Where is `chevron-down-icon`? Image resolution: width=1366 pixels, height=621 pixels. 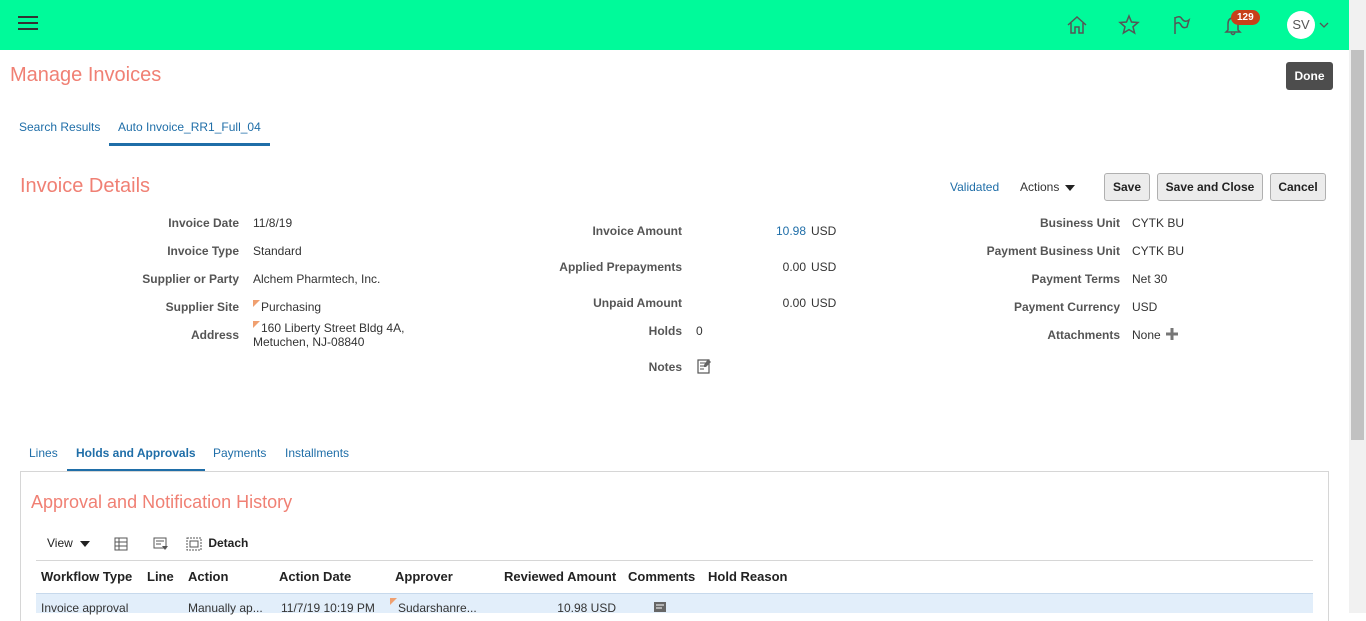
chevron-down-icon is located at coordinates (1324, 25).